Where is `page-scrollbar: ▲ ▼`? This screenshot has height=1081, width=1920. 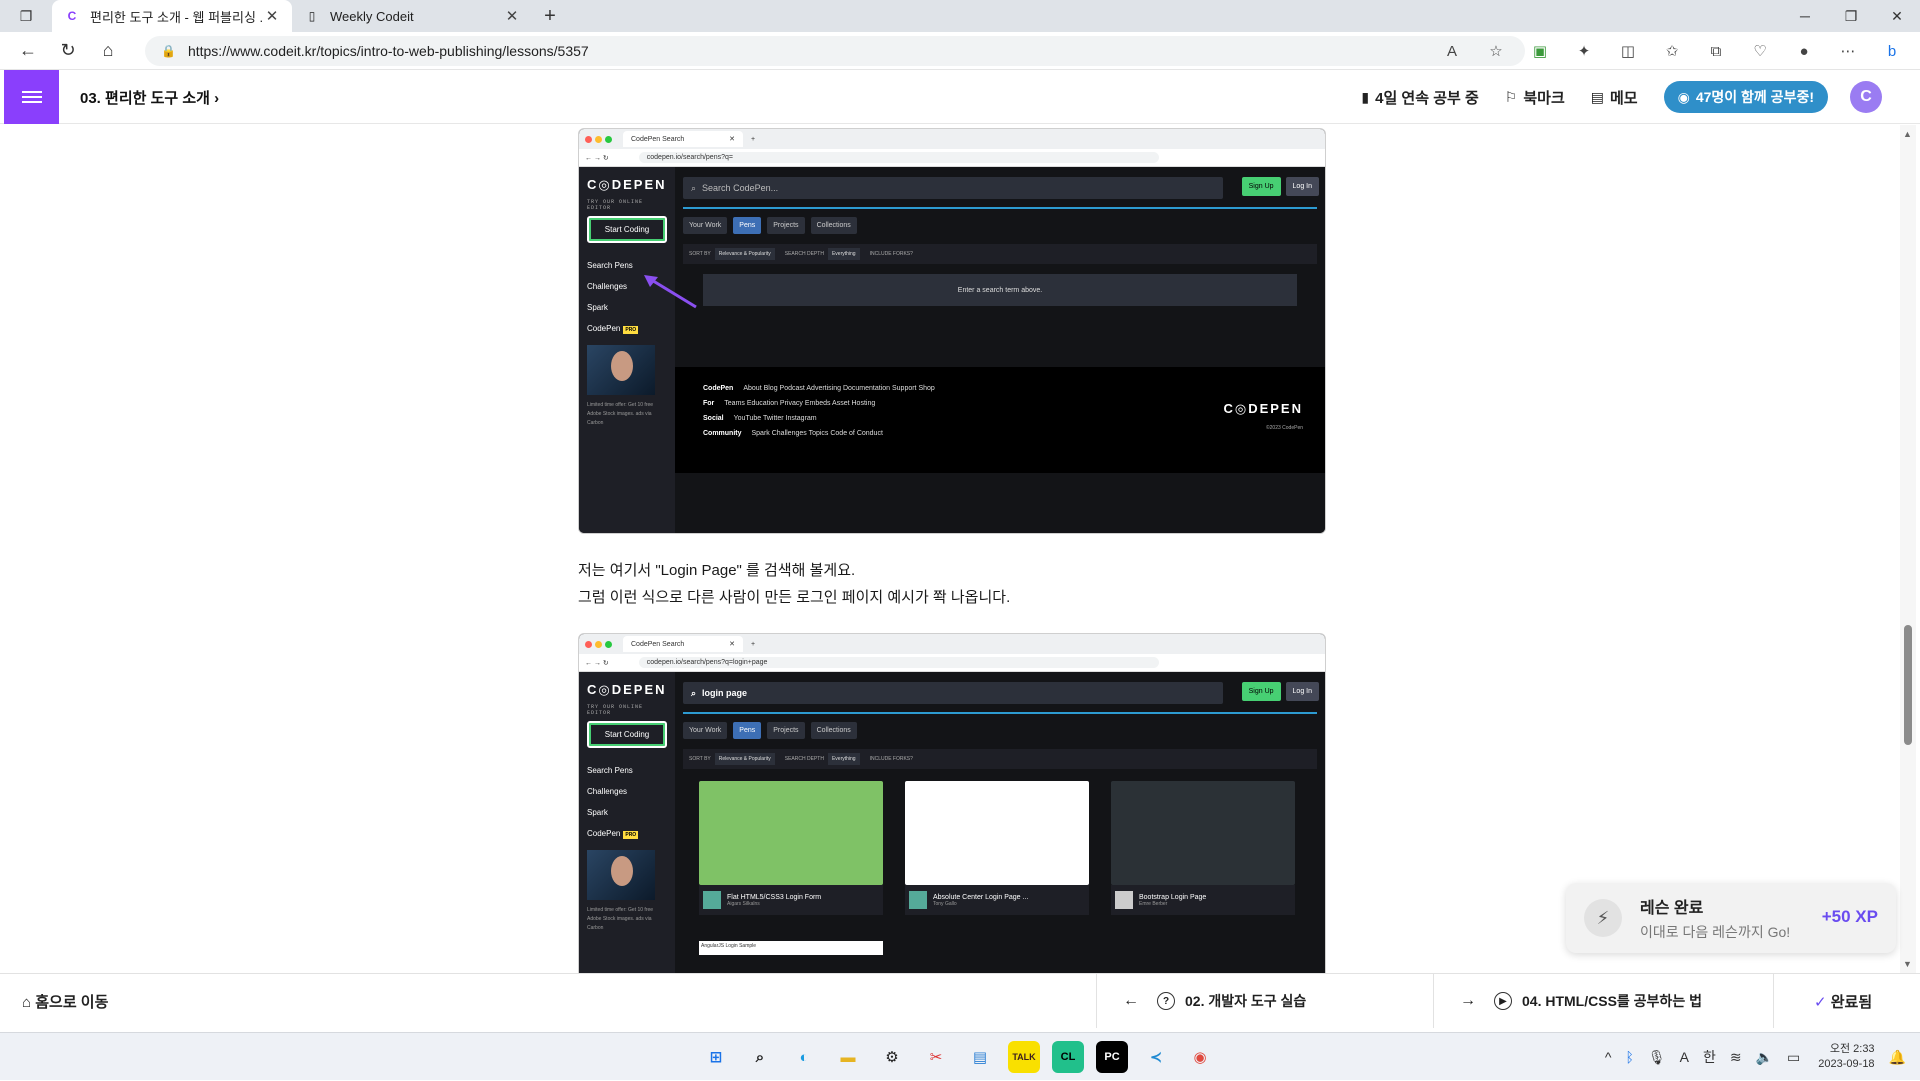 page-scrollbar: ▲ ▼ is located at coordinates (1908, 549).